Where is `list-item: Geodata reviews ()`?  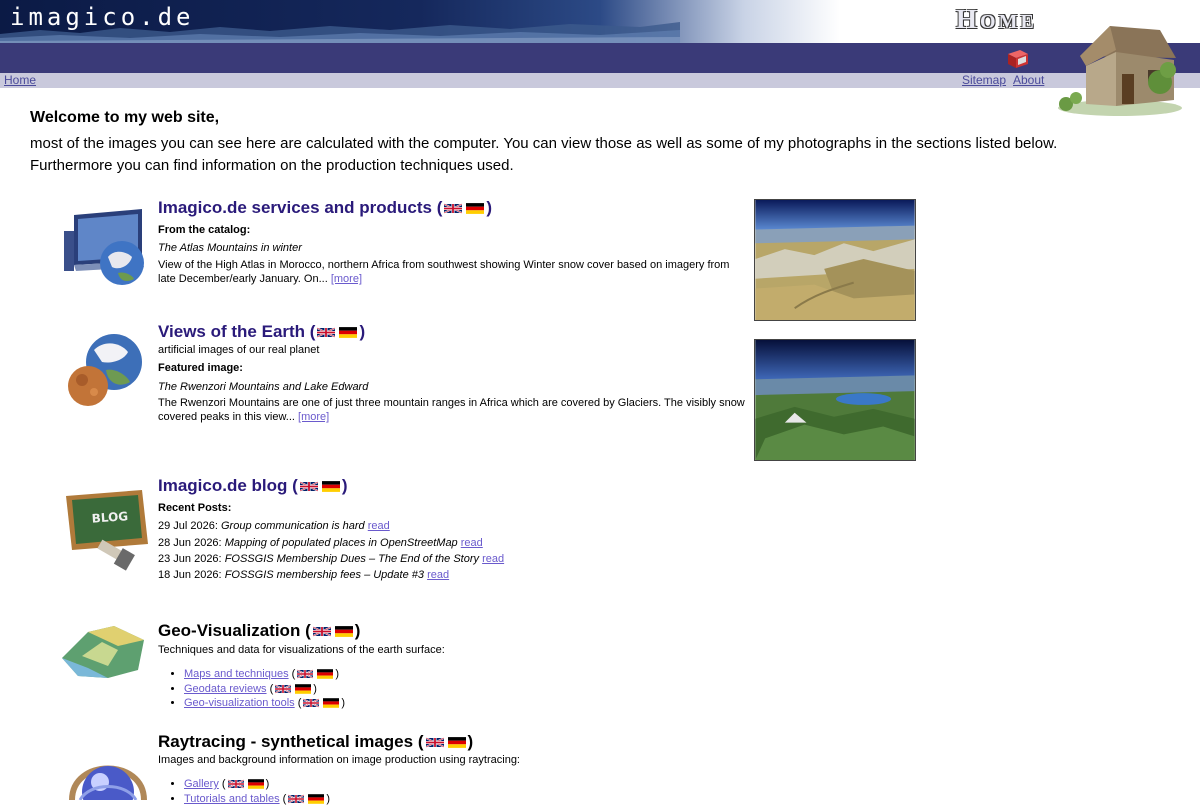 list-item: Geodata reviews () is located at coordinates (264, 689).